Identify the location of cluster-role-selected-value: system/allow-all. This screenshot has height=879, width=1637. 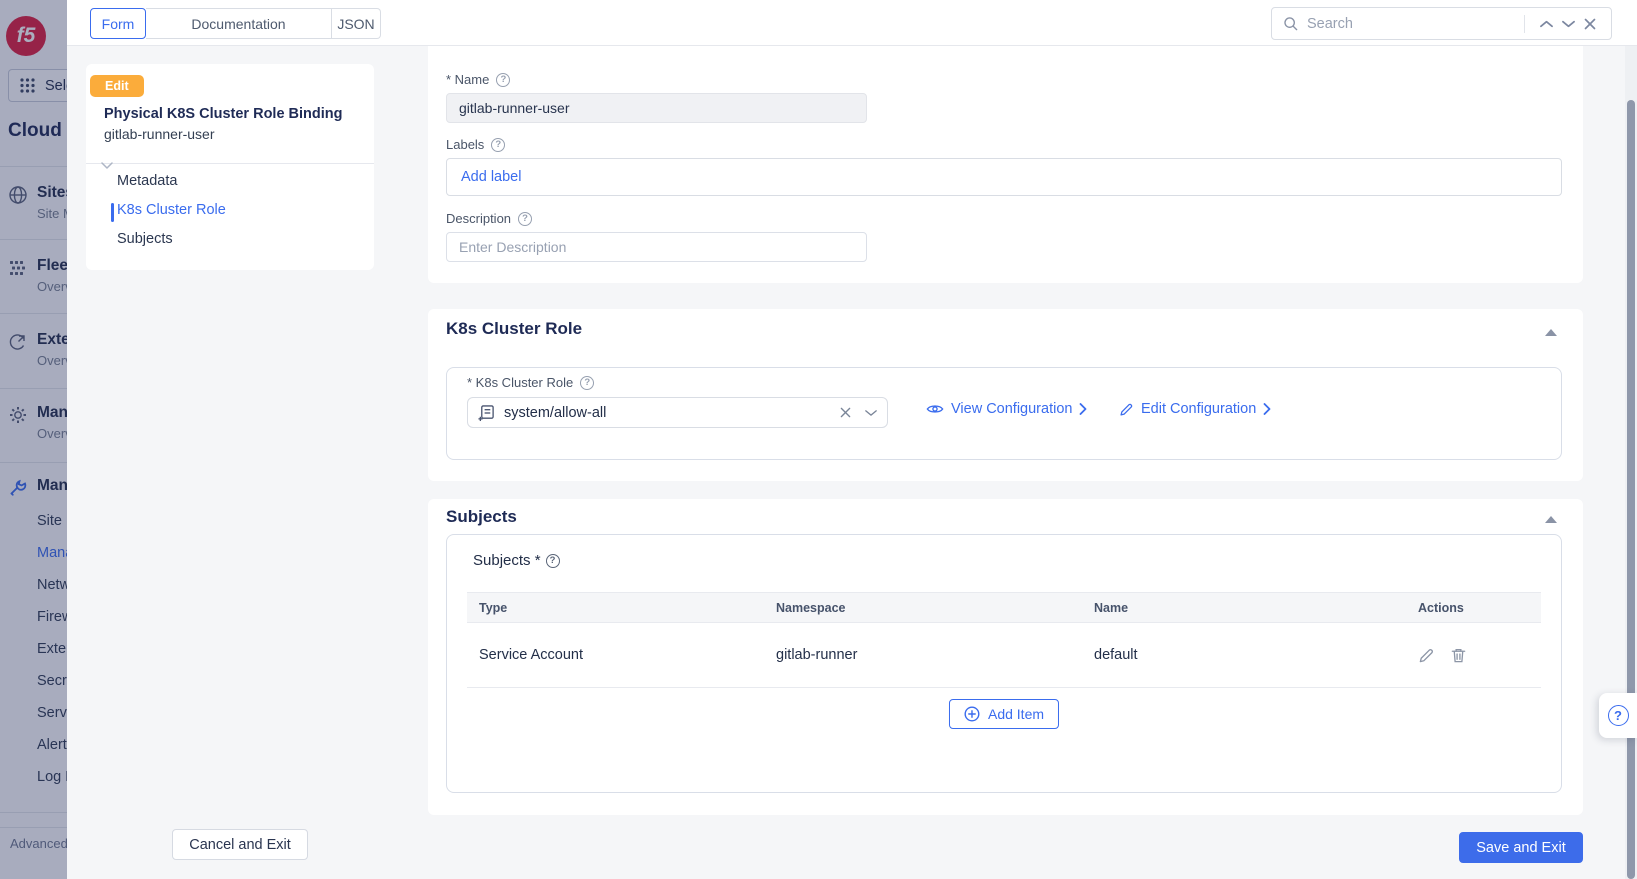
(555, 412).